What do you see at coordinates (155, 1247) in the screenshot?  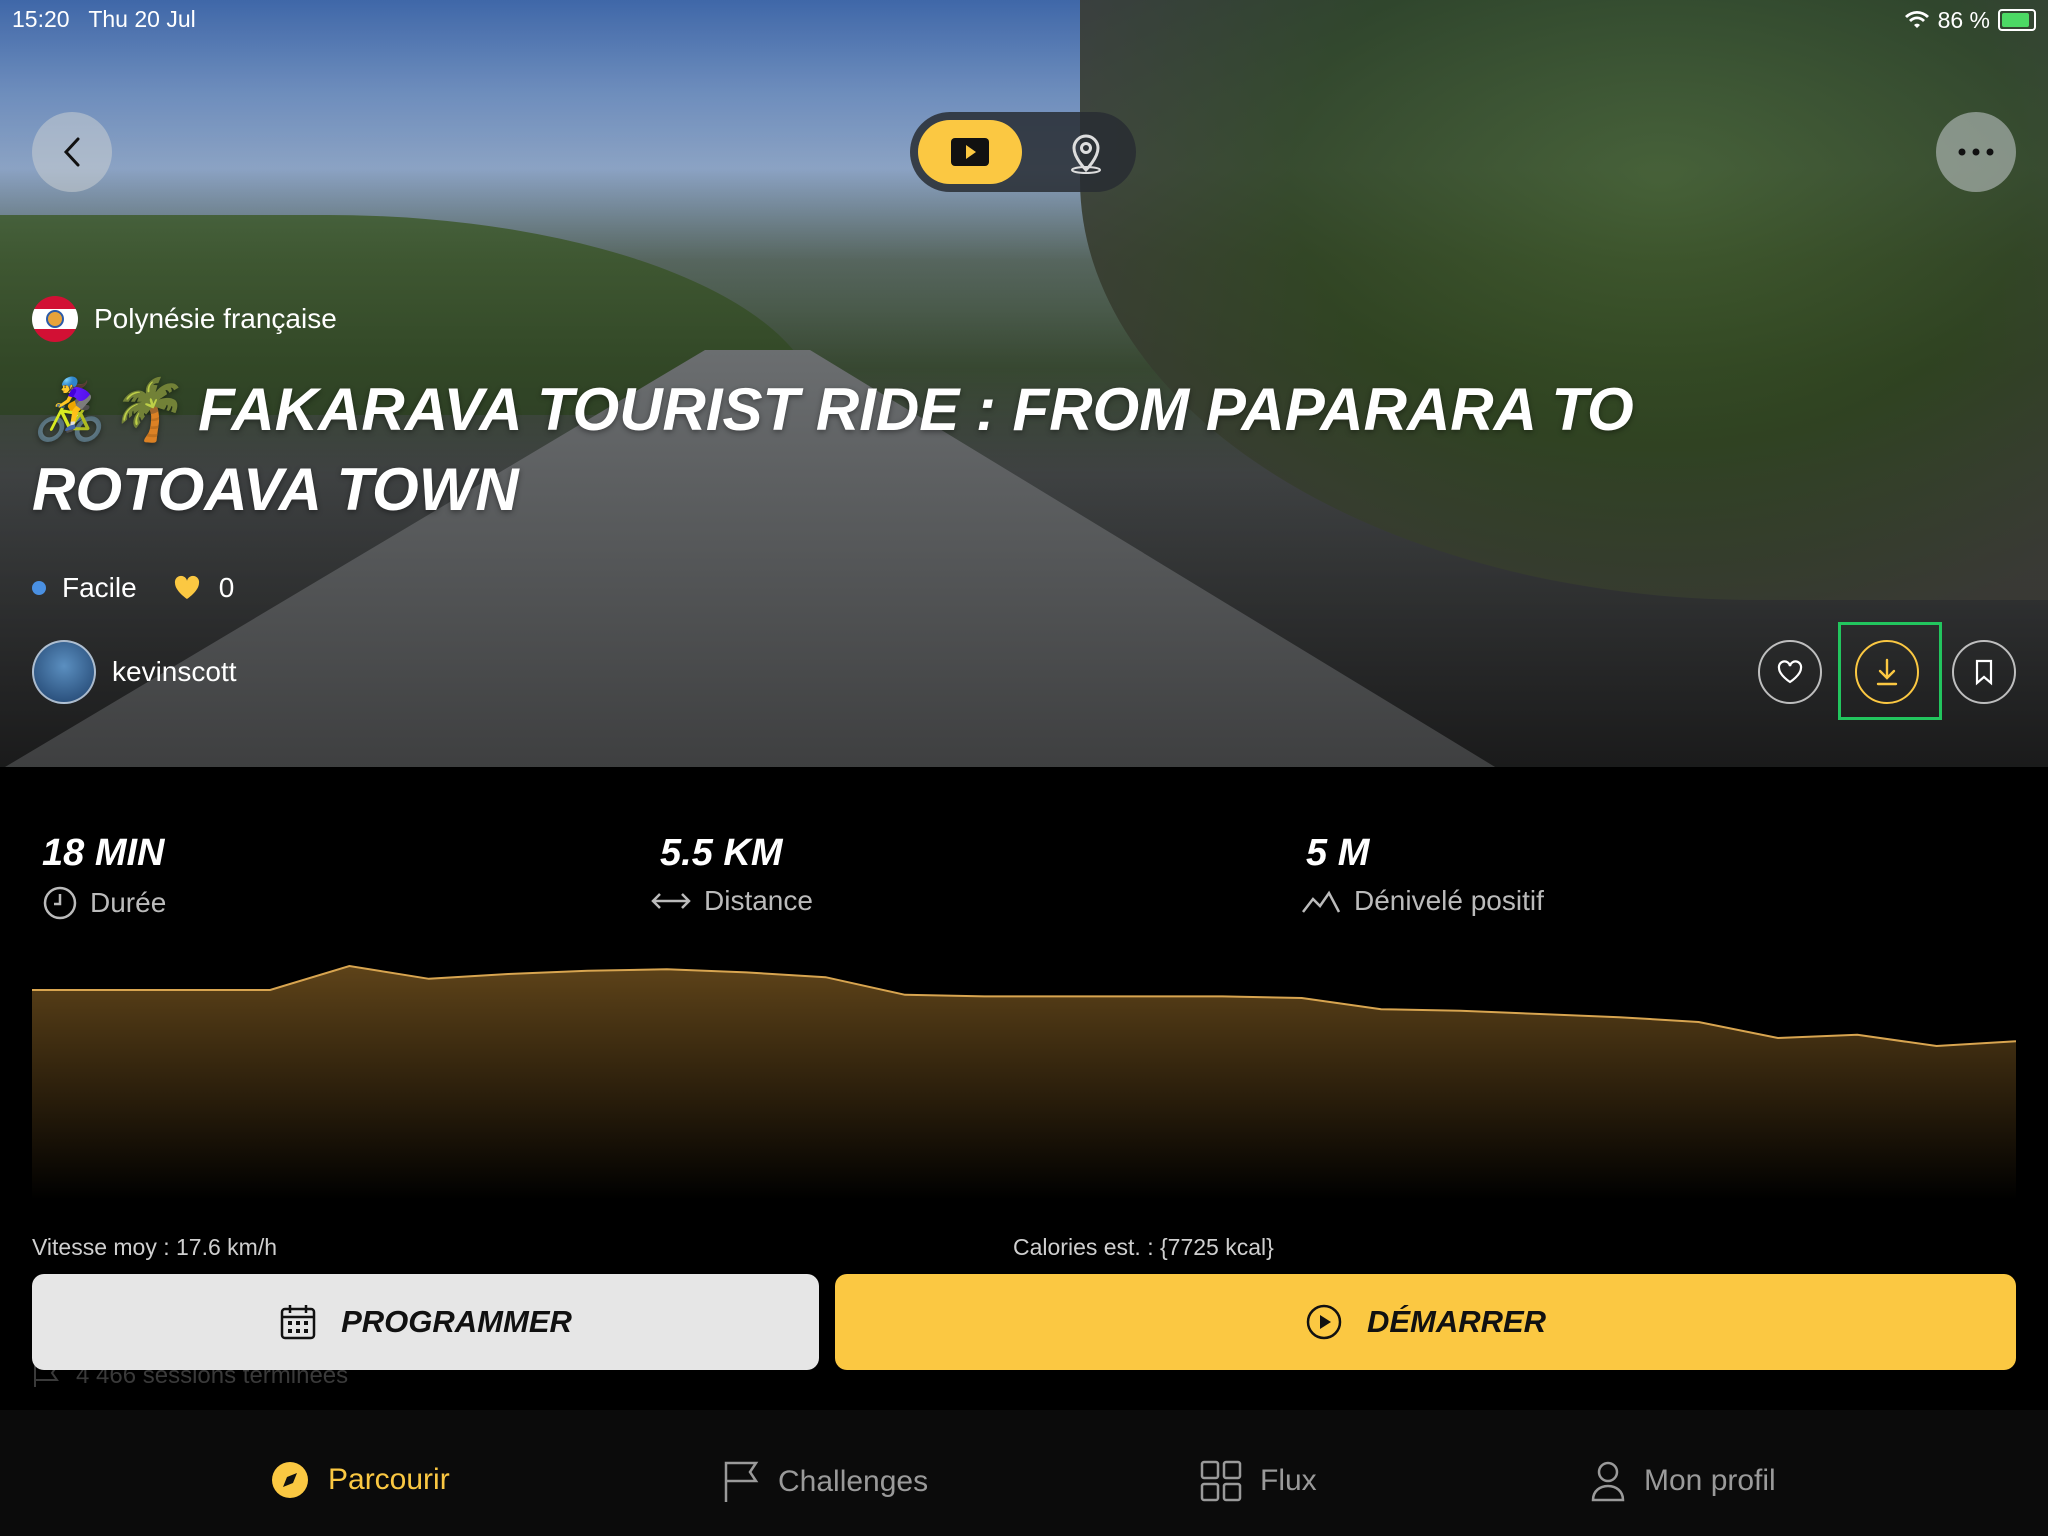 I see `avg-speed: Vitesse moy : 17.6 km/h` at bounding box center [155, 1247].